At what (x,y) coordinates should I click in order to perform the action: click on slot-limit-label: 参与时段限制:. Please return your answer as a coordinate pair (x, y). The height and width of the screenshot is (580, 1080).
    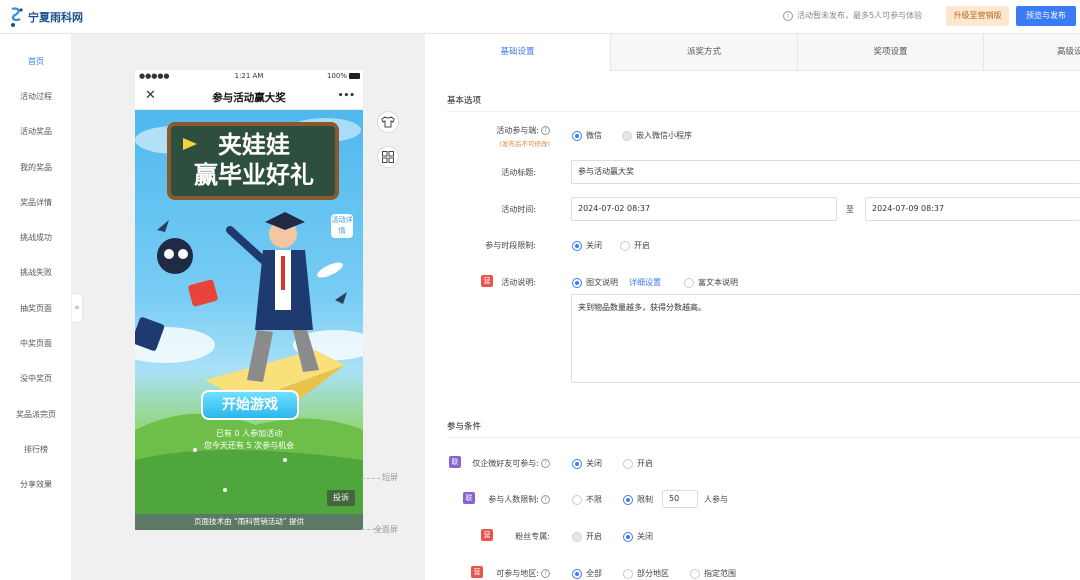
    Looking at the image, I should click on (510, 245).